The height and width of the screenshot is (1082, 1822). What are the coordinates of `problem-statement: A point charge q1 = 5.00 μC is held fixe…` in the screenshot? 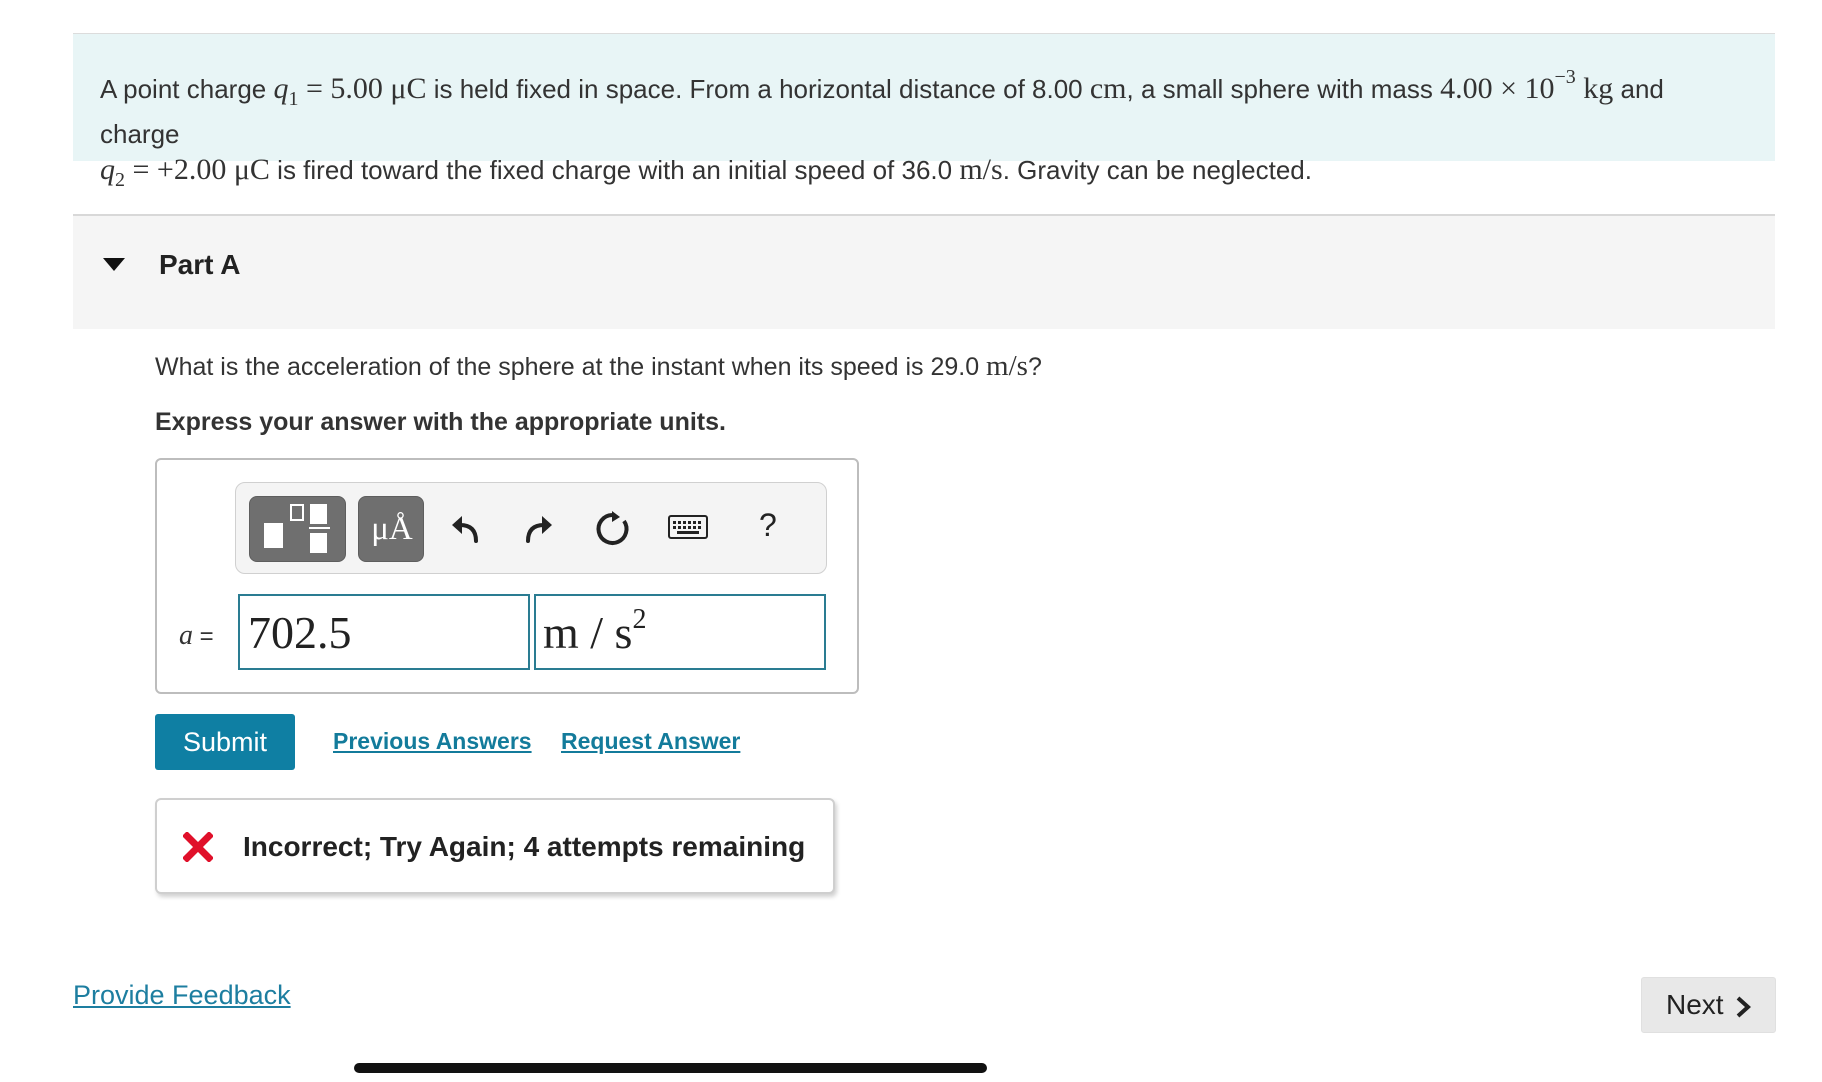 It's located at (924, 112).